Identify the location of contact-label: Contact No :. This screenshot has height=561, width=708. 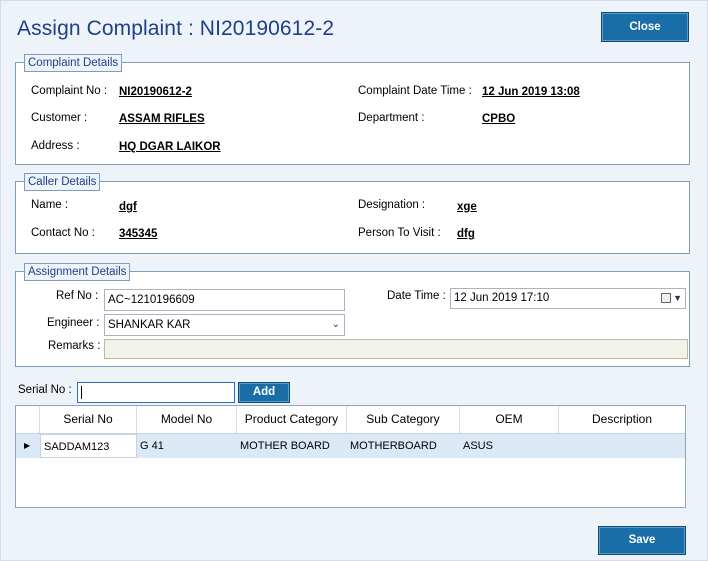
(63, 233).